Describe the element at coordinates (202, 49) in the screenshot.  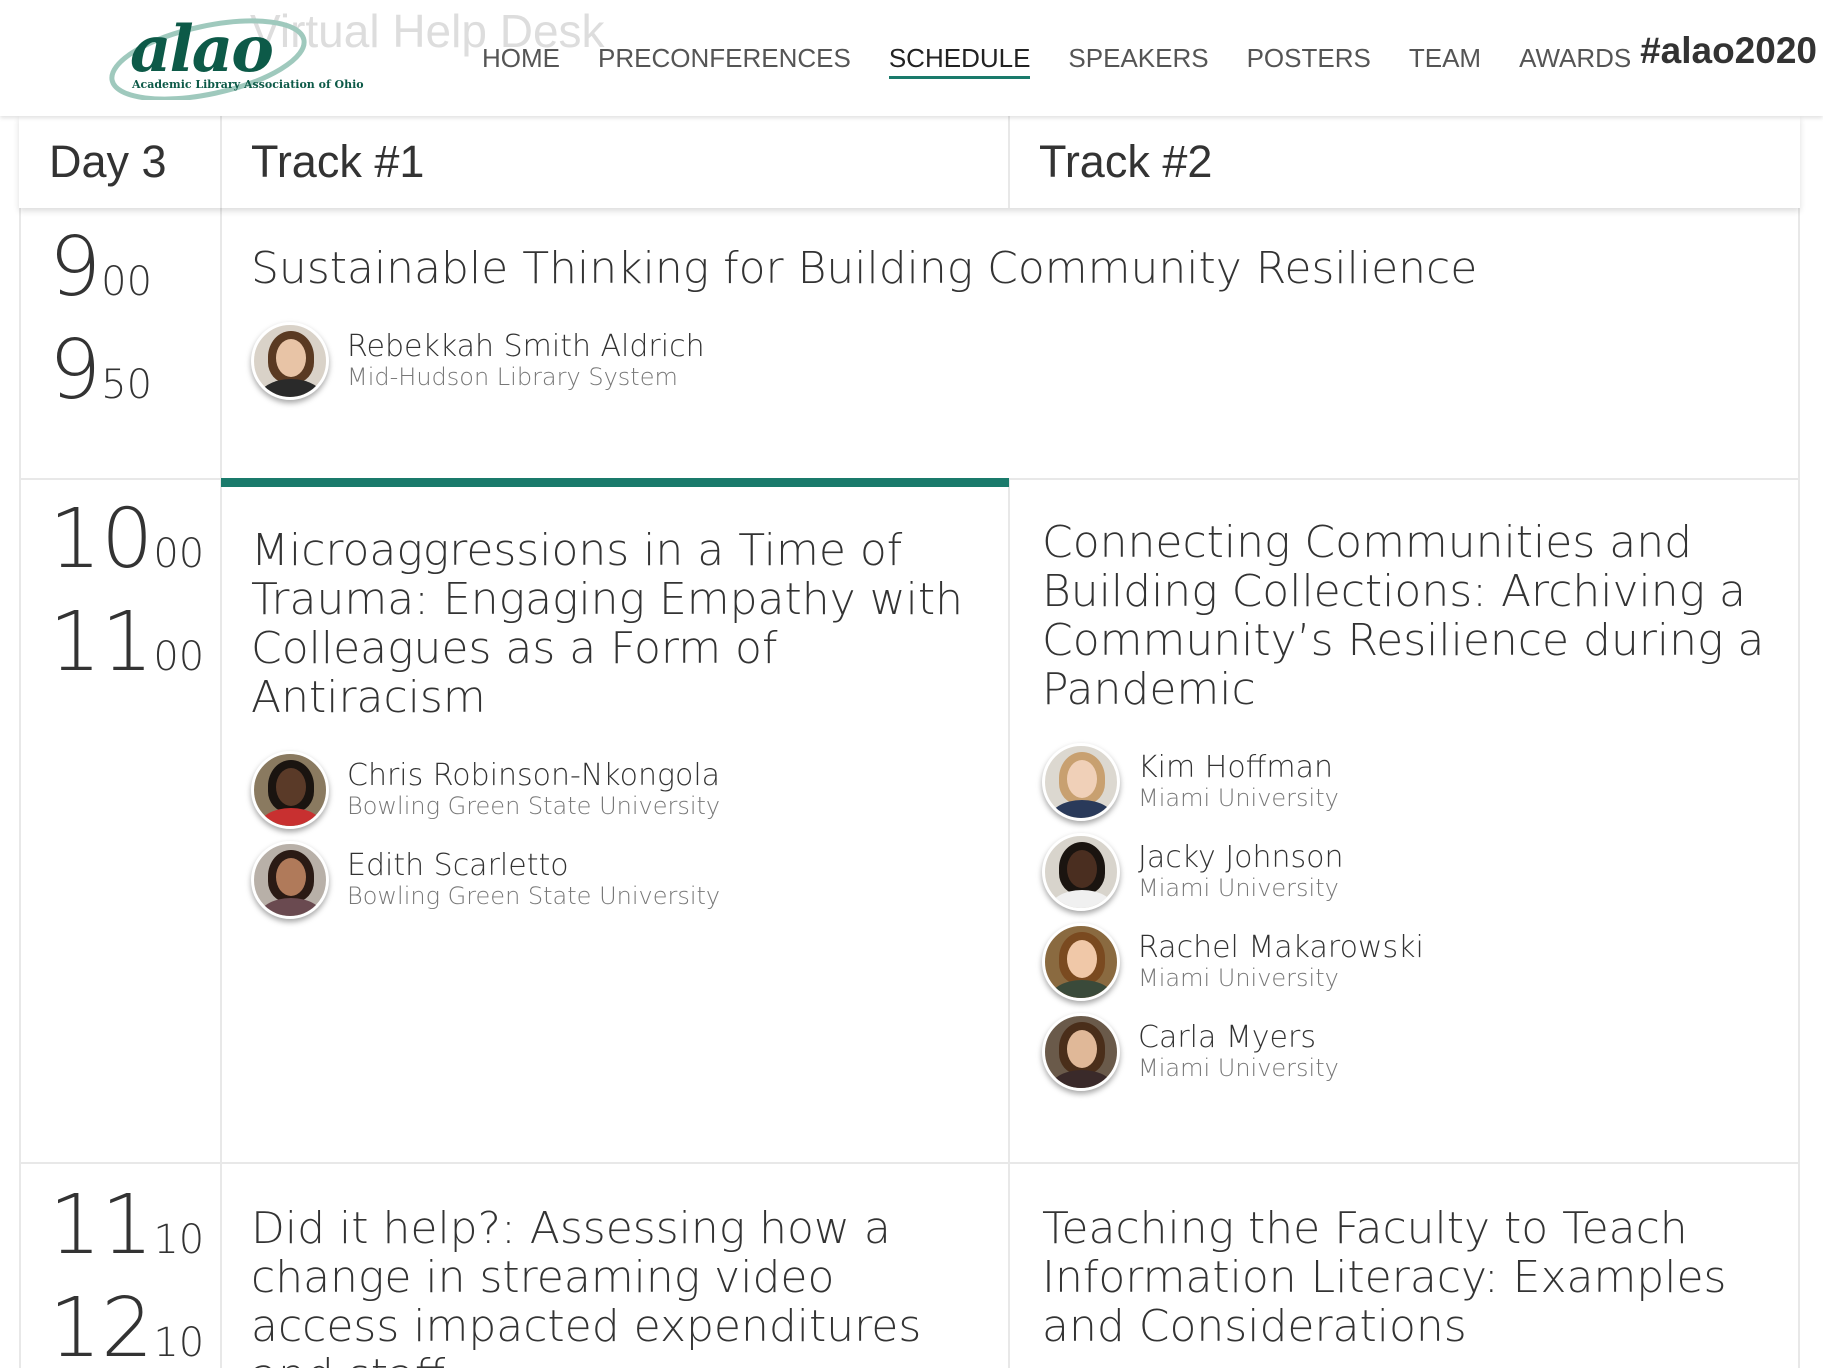
I see `logo-word: alao` at that location.